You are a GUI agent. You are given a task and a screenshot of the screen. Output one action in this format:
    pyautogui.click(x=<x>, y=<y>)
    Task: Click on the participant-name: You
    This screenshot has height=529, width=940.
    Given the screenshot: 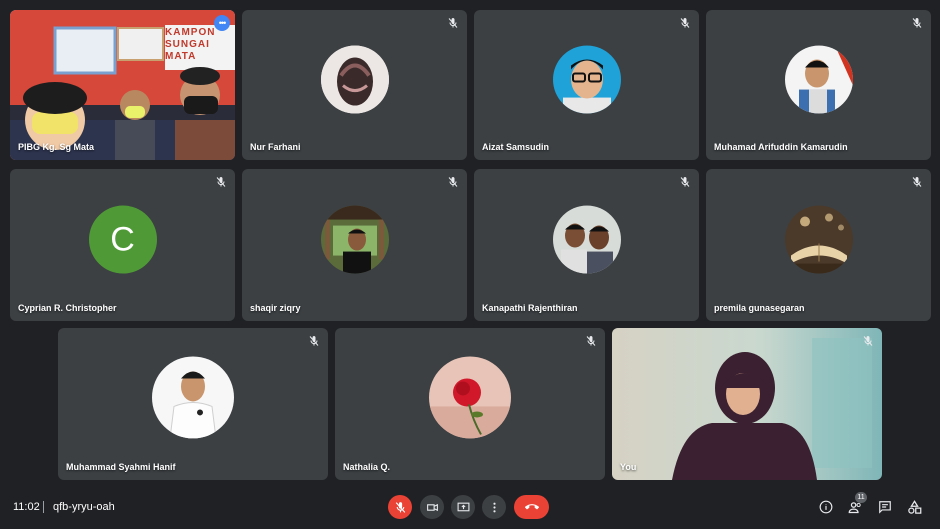 What is the action you would take?
    pyautogui.click(x=628, y=467)
    